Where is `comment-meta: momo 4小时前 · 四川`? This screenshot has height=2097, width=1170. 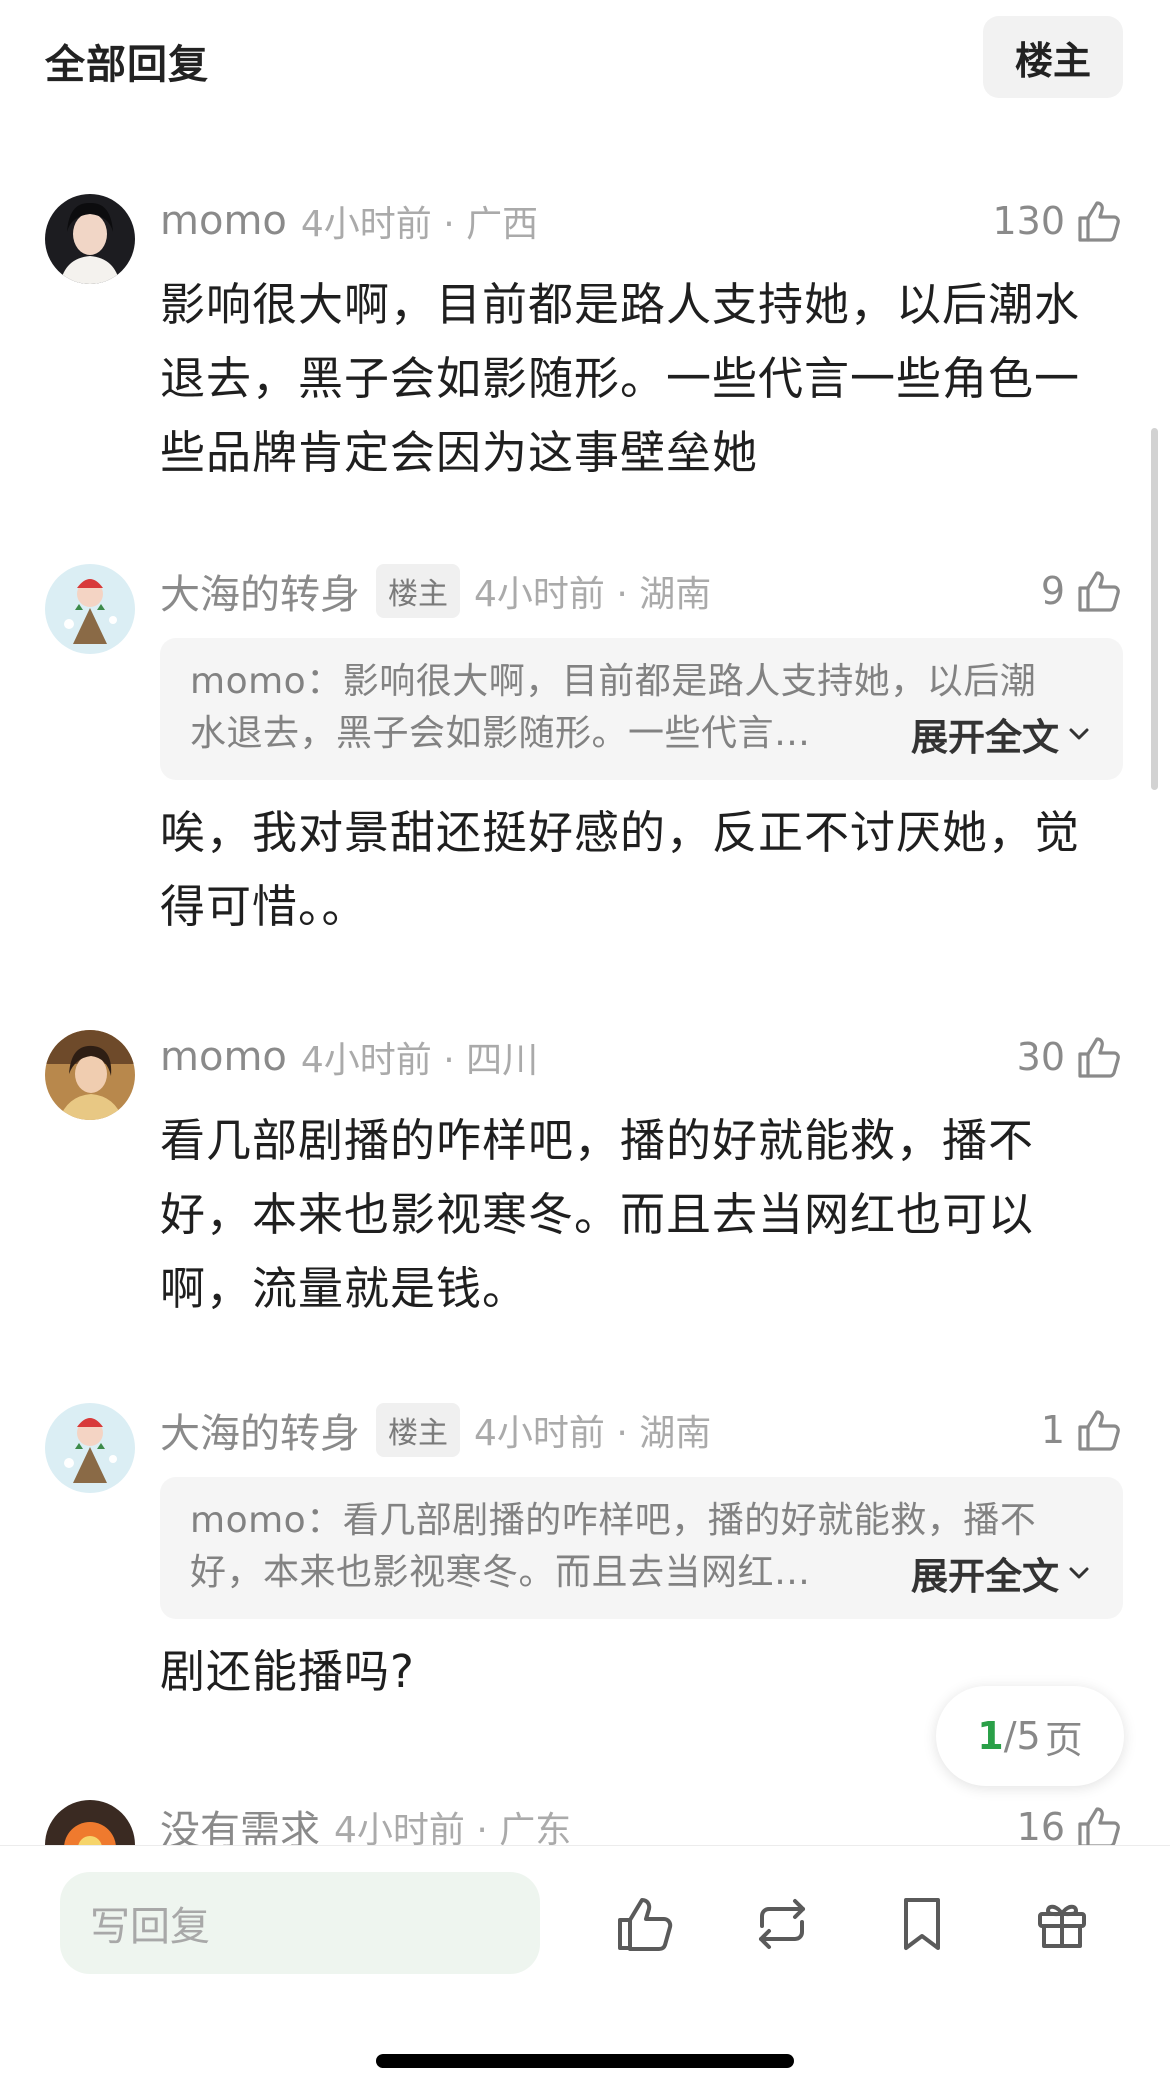 comment-meta: momo 4小时前 · 四川 is located at coordinates (349, 1057).